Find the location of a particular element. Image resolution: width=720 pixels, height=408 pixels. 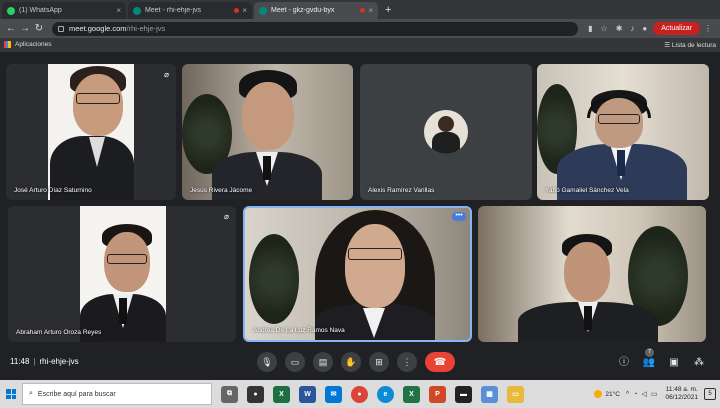

participant-tile is located at coordinates (592, 274).